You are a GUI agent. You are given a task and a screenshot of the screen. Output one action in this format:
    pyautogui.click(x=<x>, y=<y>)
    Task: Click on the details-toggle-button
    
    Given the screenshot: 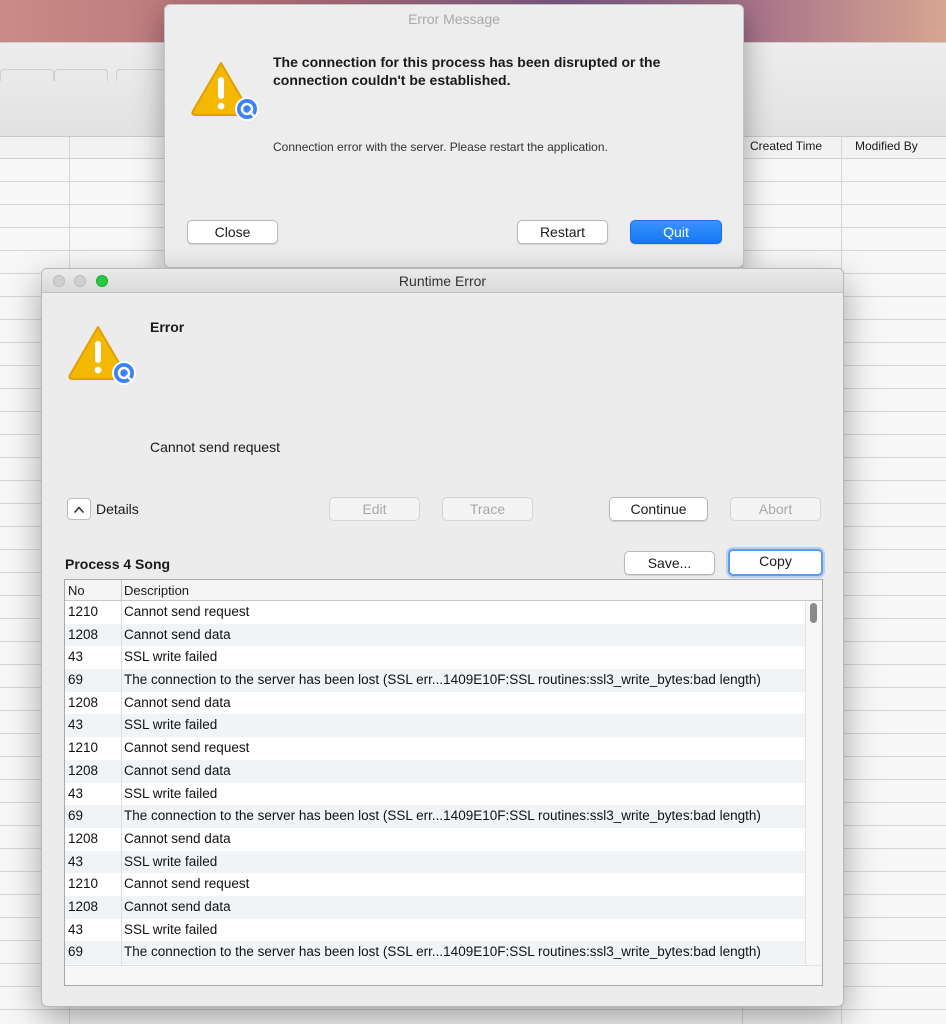 What is the action you would take?
    pyautogui.click(x=79, y=509)
    